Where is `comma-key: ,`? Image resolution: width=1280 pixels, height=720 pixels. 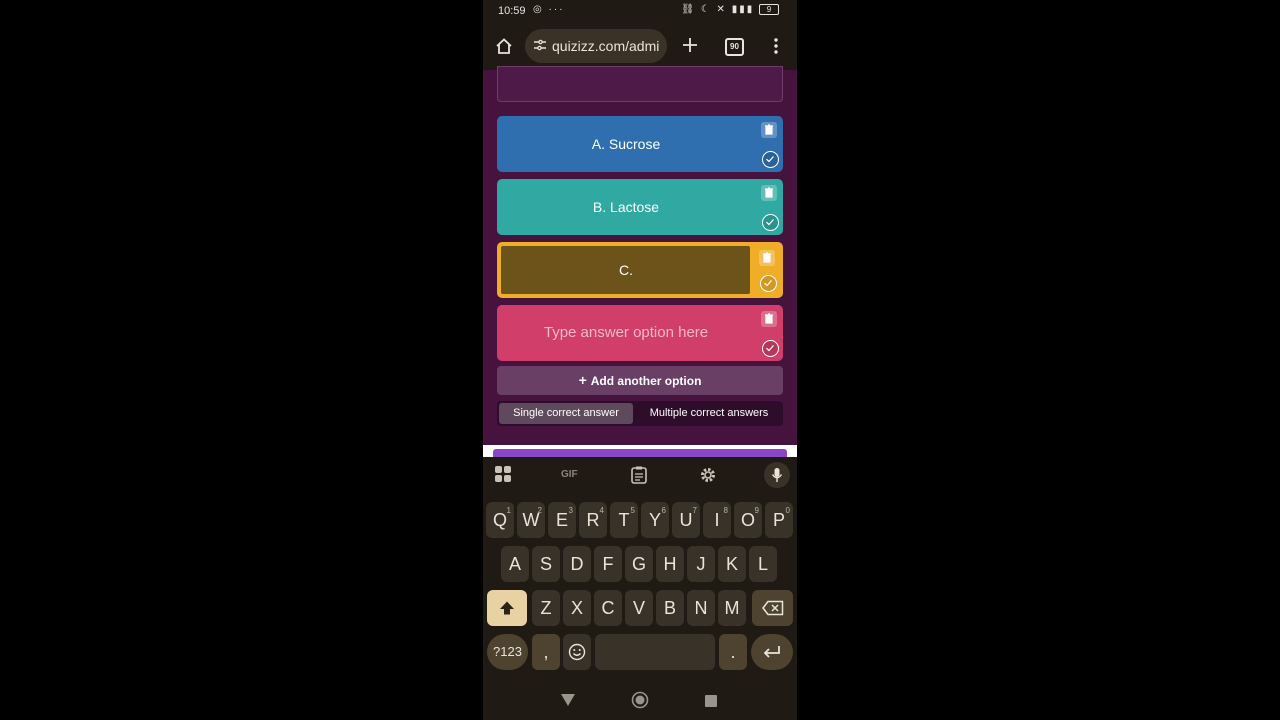 comma-key: , is located at coordinates (546, 652).